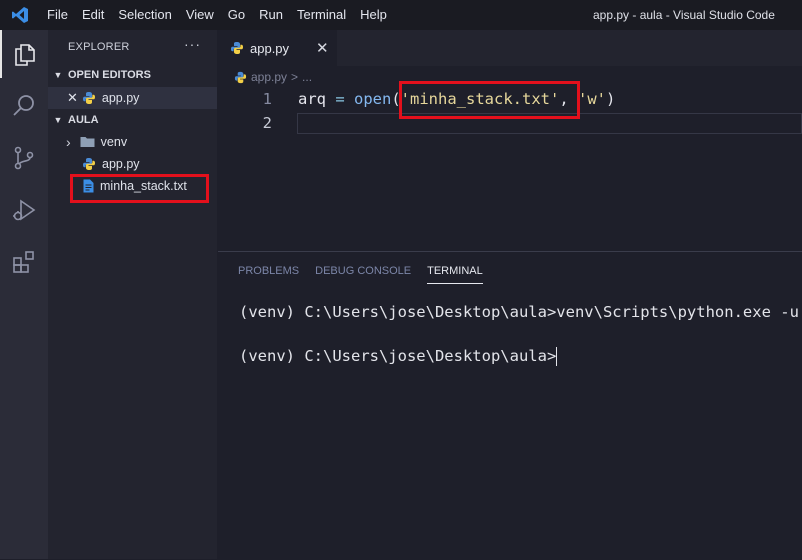  What do you see at coordinates (455, 274) in the screenshot?
I see `tab-terminal: TERMINAL` at bounding box center [455, 274].